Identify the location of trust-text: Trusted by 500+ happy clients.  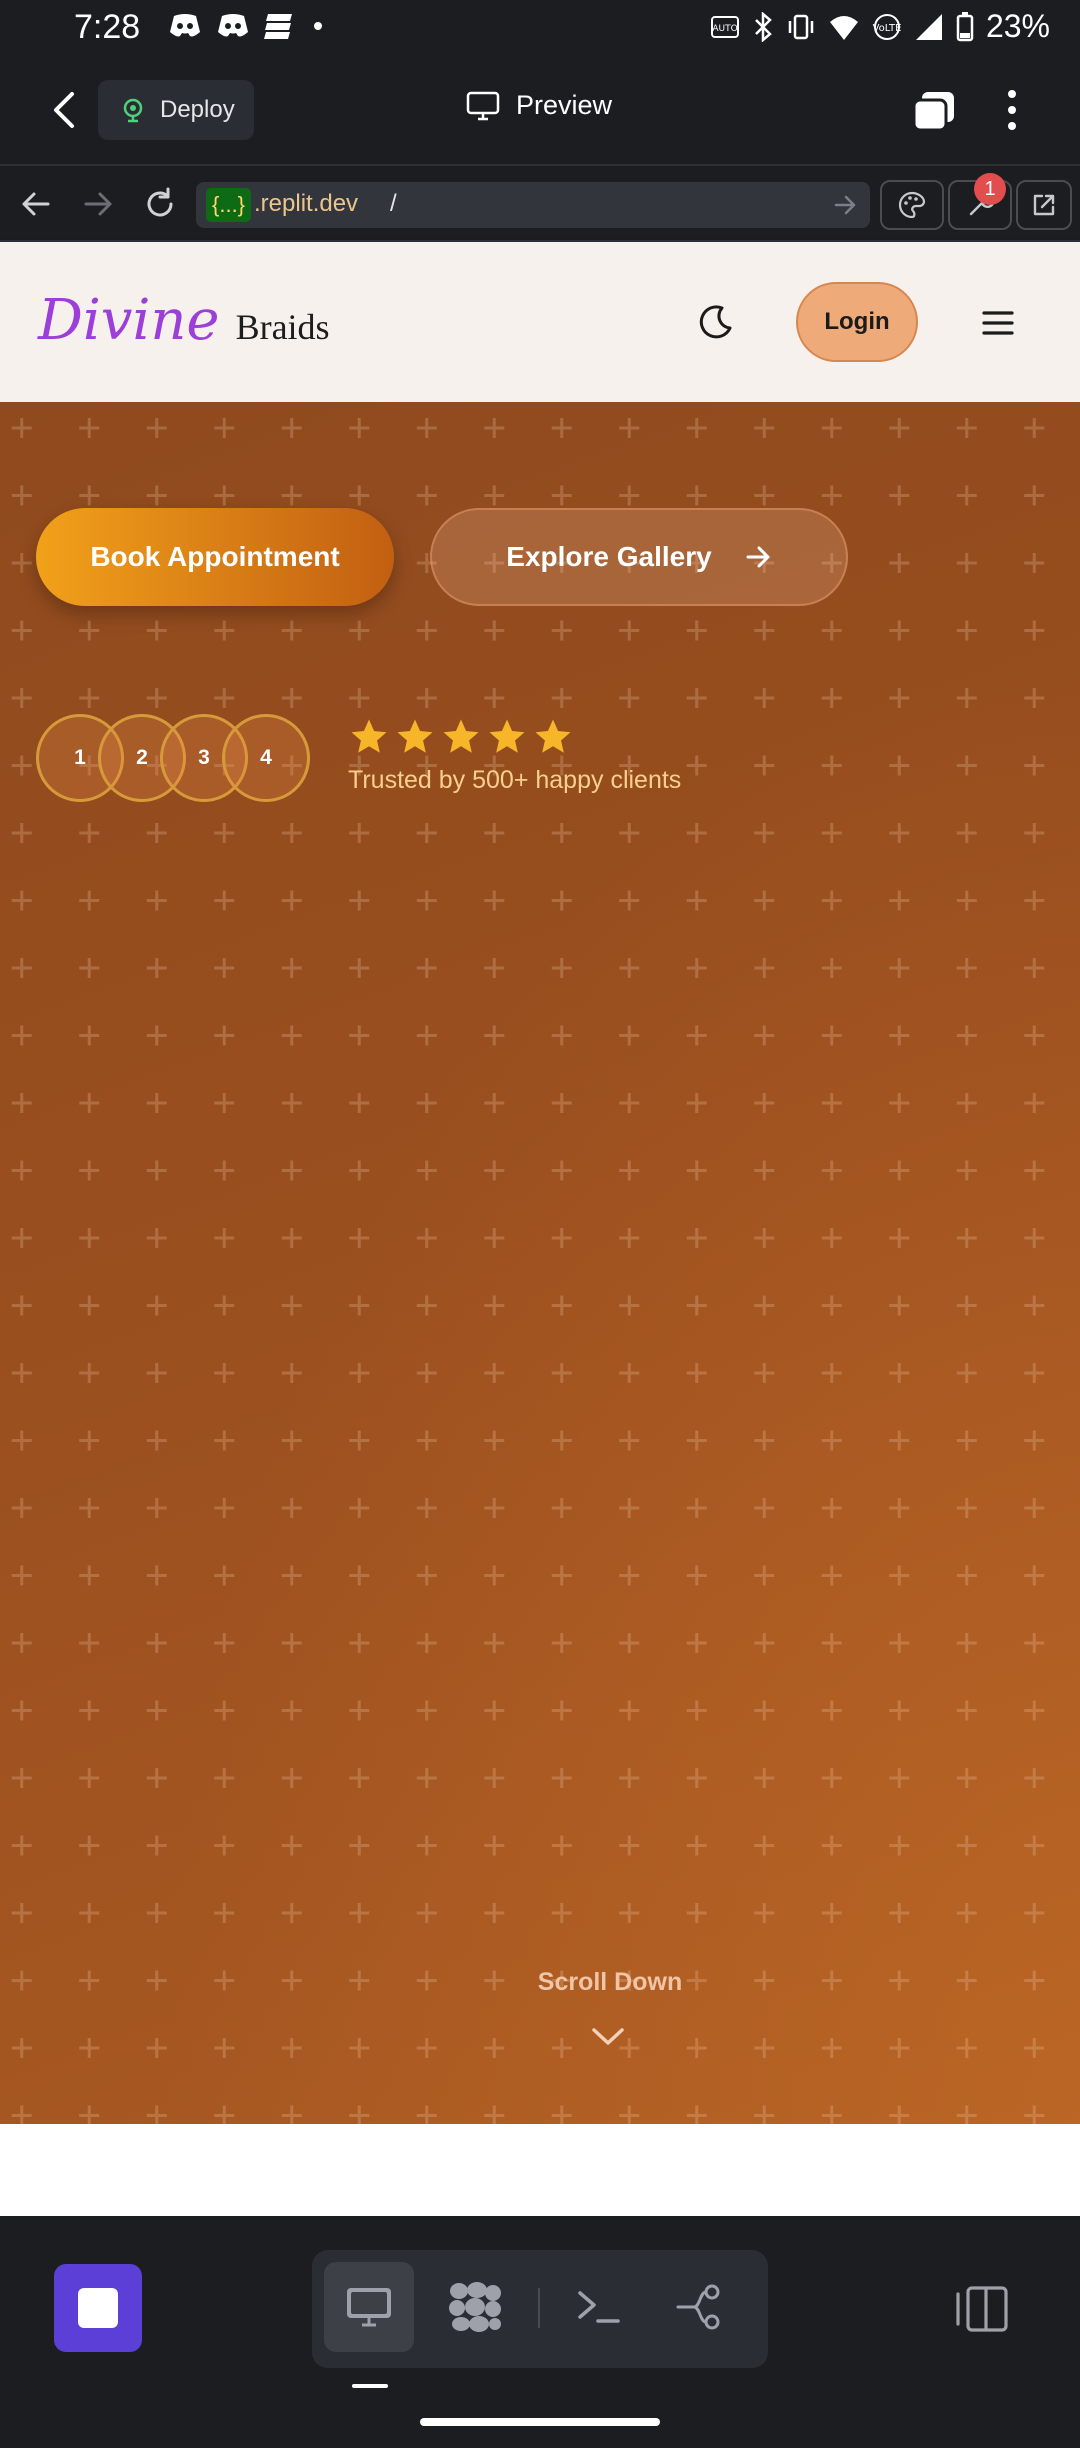
(515, 780).